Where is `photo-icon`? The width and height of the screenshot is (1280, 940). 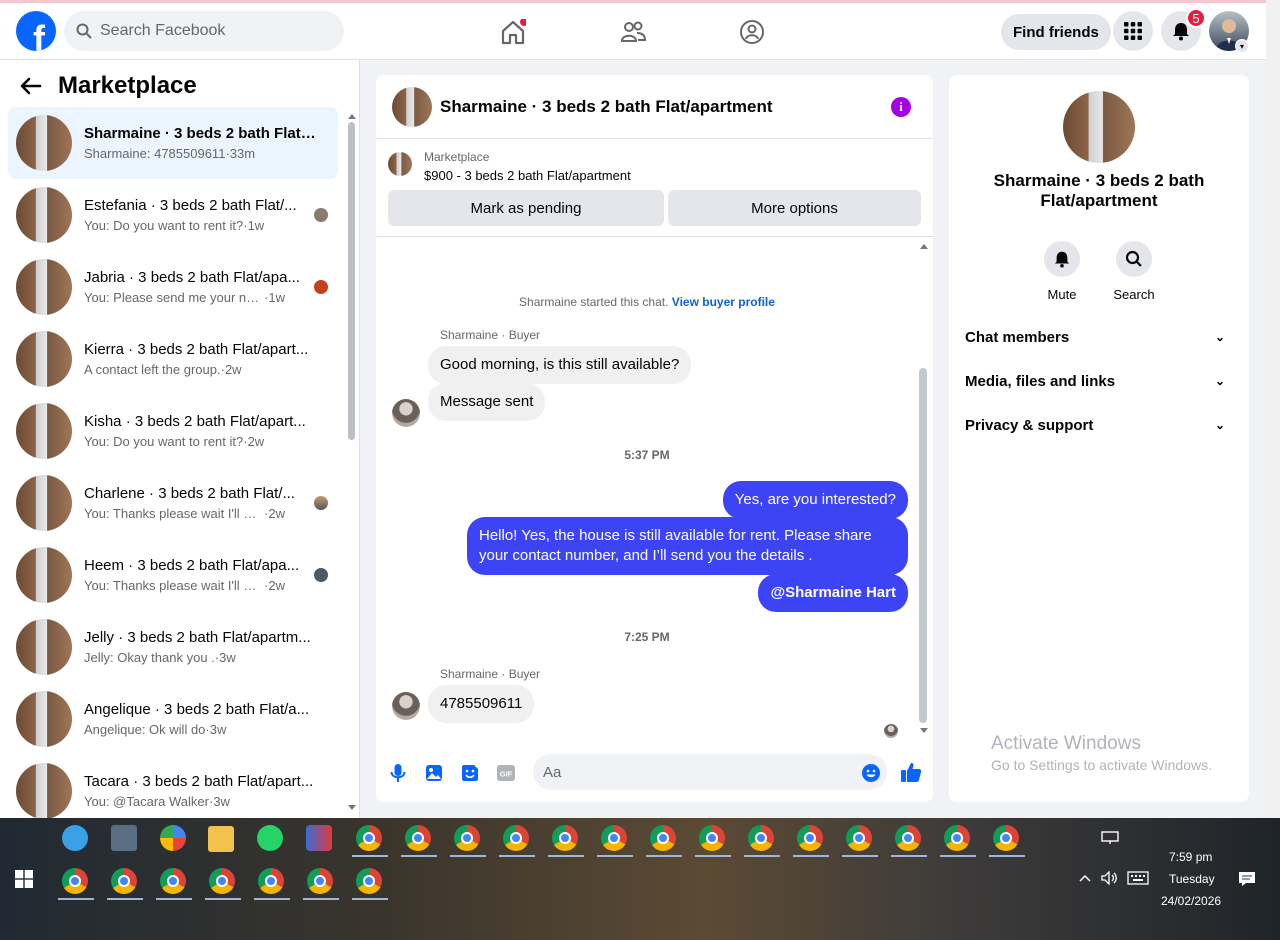
photo-icon is located at coordinates (434, 773).